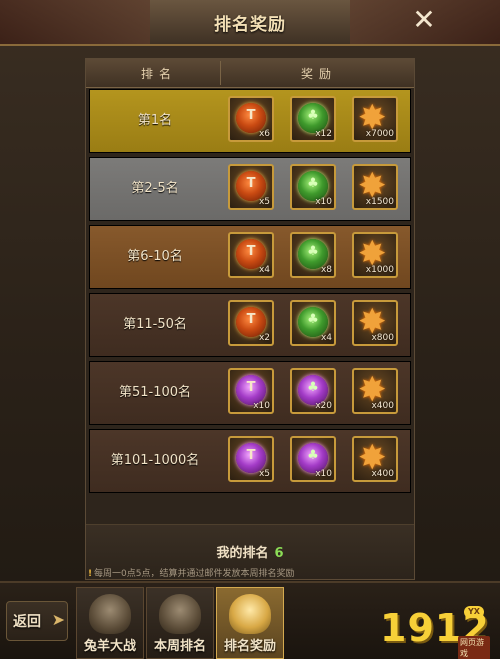 The image size is (500, 659). I want to click on reward-item: ✸ x1000, so click(375, 255).